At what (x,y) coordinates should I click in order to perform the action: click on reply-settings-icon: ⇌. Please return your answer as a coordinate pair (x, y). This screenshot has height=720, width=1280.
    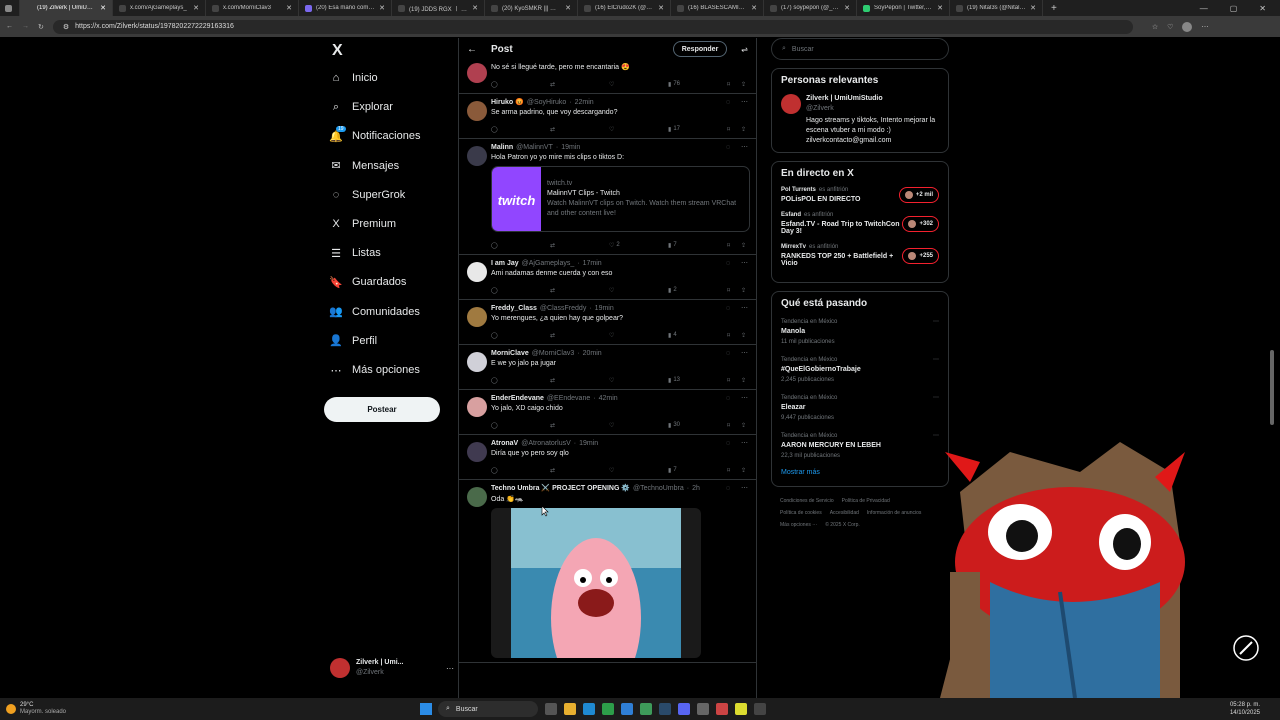
    Looking at the image, I should click on (744, 49).